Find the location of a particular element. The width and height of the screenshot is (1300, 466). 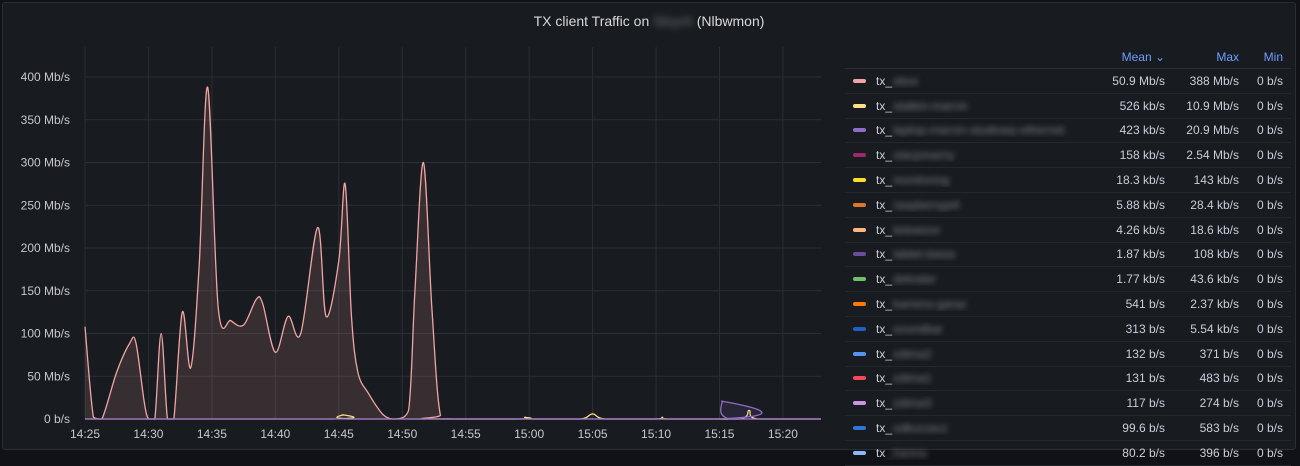

series-mean: 50.9 Mb/s is located at coordinates (1138, 80).